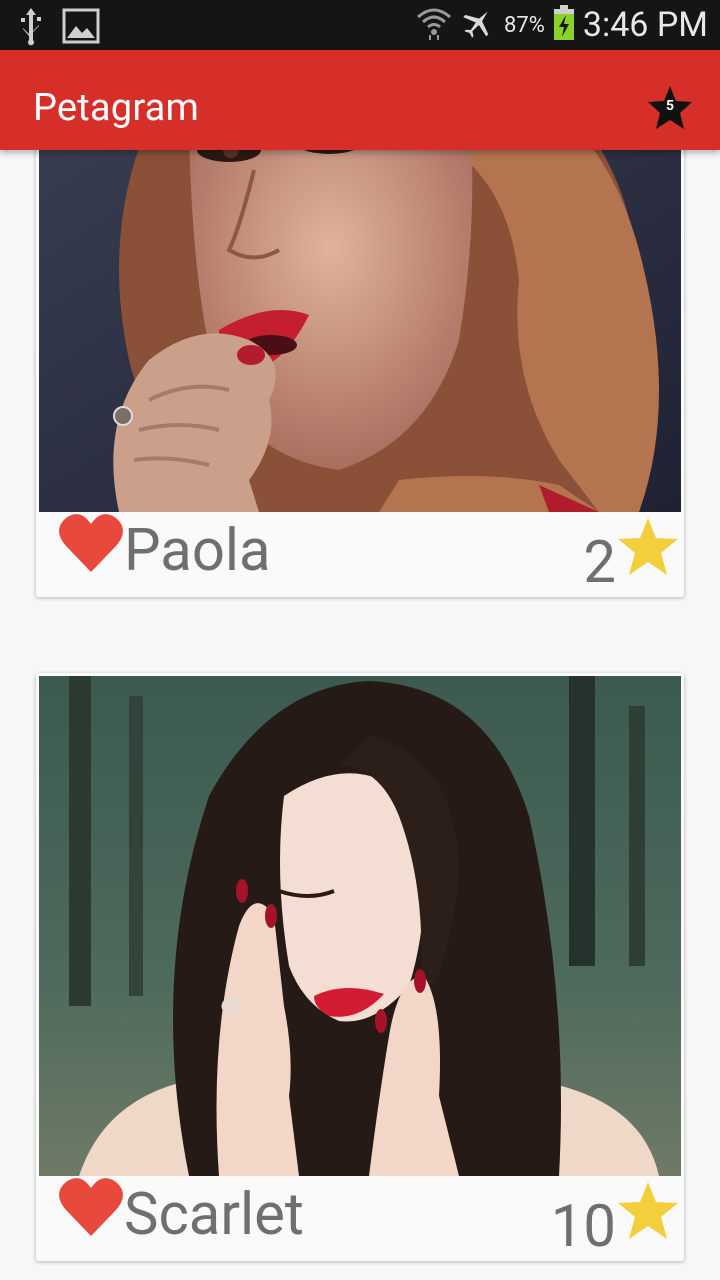 The image size is (720, 1280). What do you see at coordinates (434, 25) in the screenshot?
I see `wifi-icon` at bounding box center [434, 25].